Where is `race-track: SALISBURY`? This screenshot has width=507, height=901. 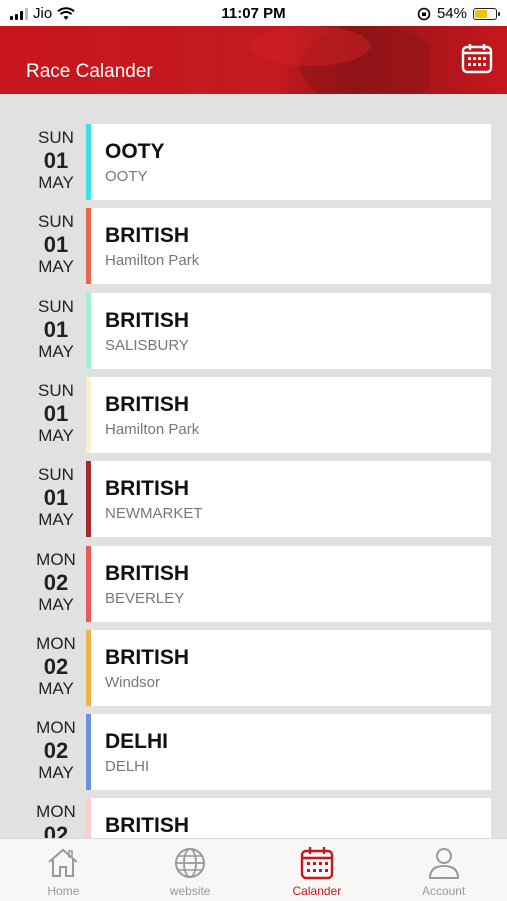 race-track: SALISBURY is located at coordinates (147, 345).